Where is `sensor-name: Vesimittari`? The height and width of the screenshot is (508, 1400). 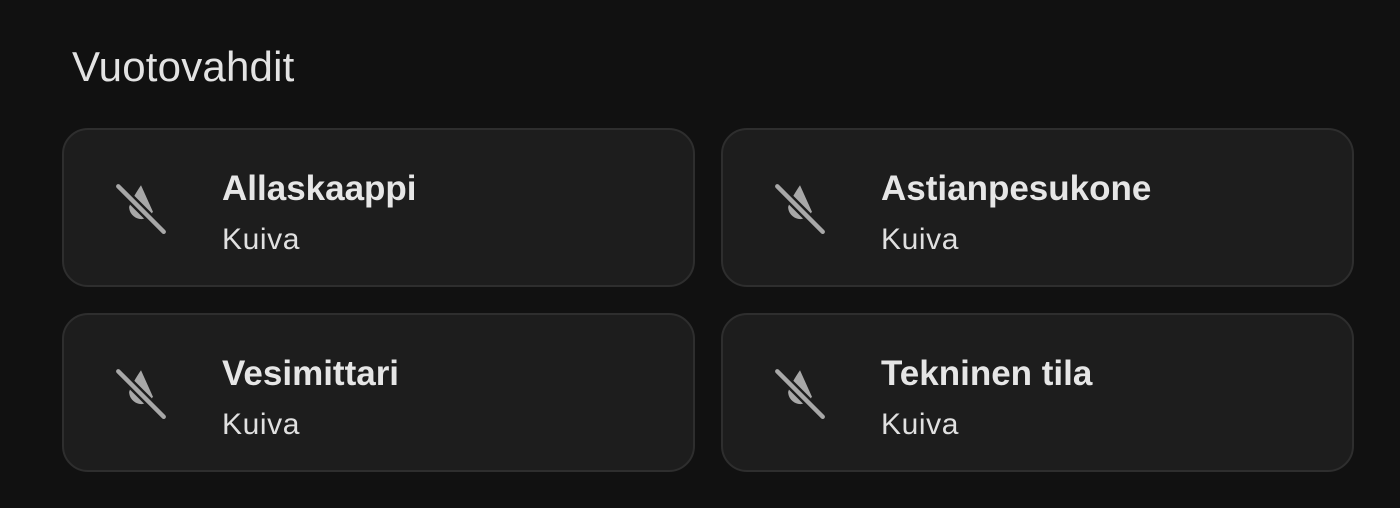
sensor-name: Vesimittari is located at coordinates (311, 373).